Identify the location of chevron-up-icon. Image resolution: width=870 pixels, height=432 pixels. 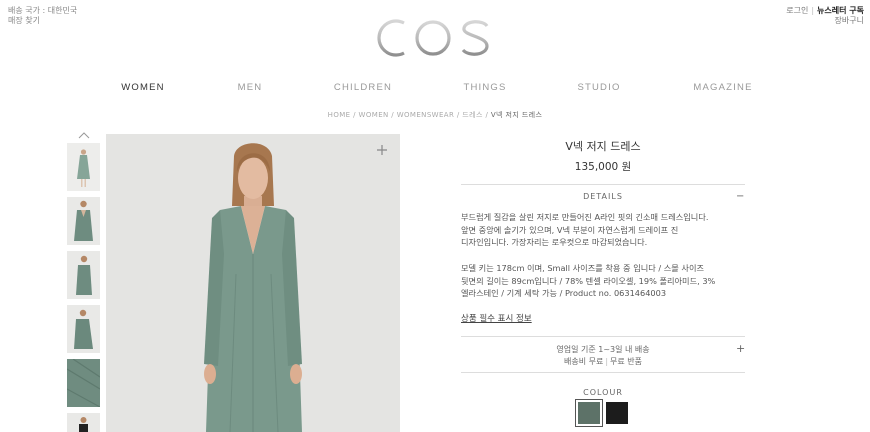
(84, 135).